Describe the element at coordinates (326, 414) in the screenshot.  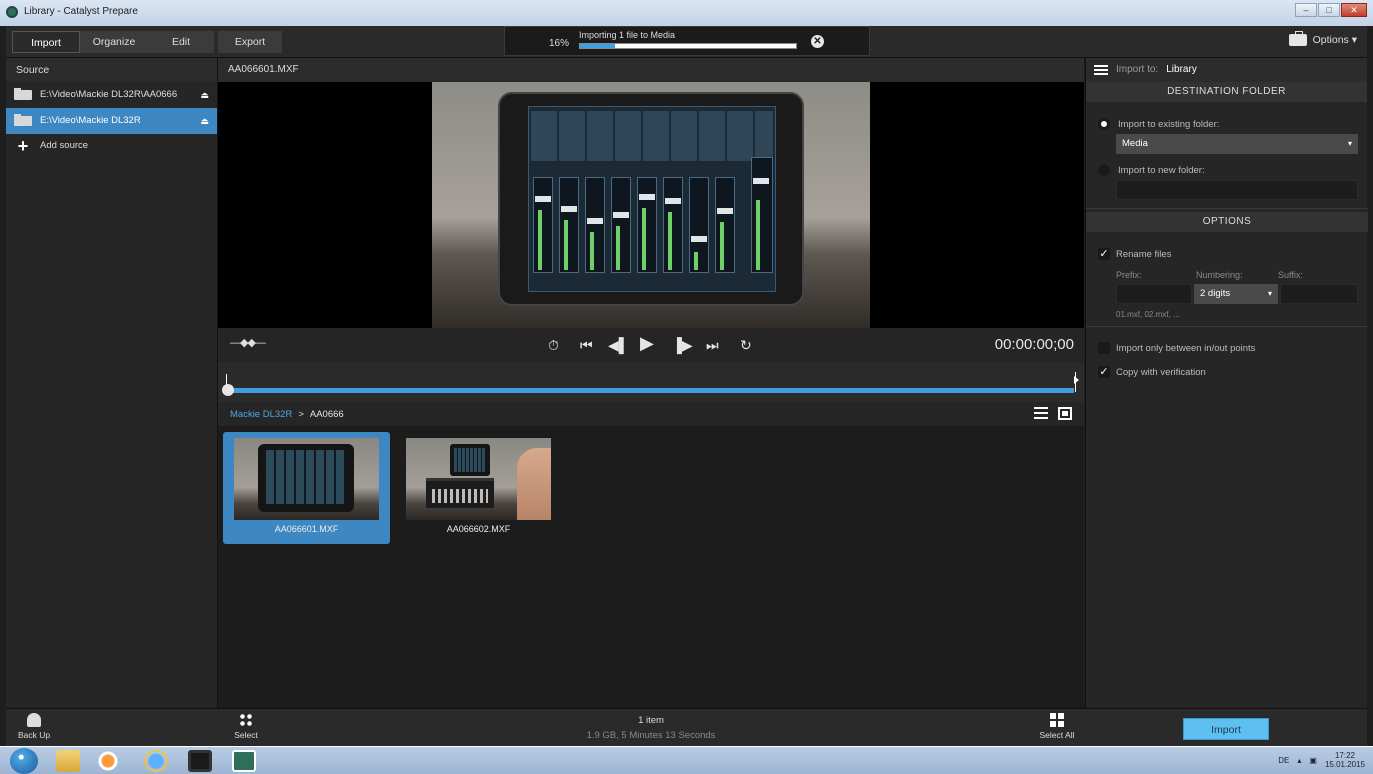
I see `breadcrumb-current: AA0666` at that location.